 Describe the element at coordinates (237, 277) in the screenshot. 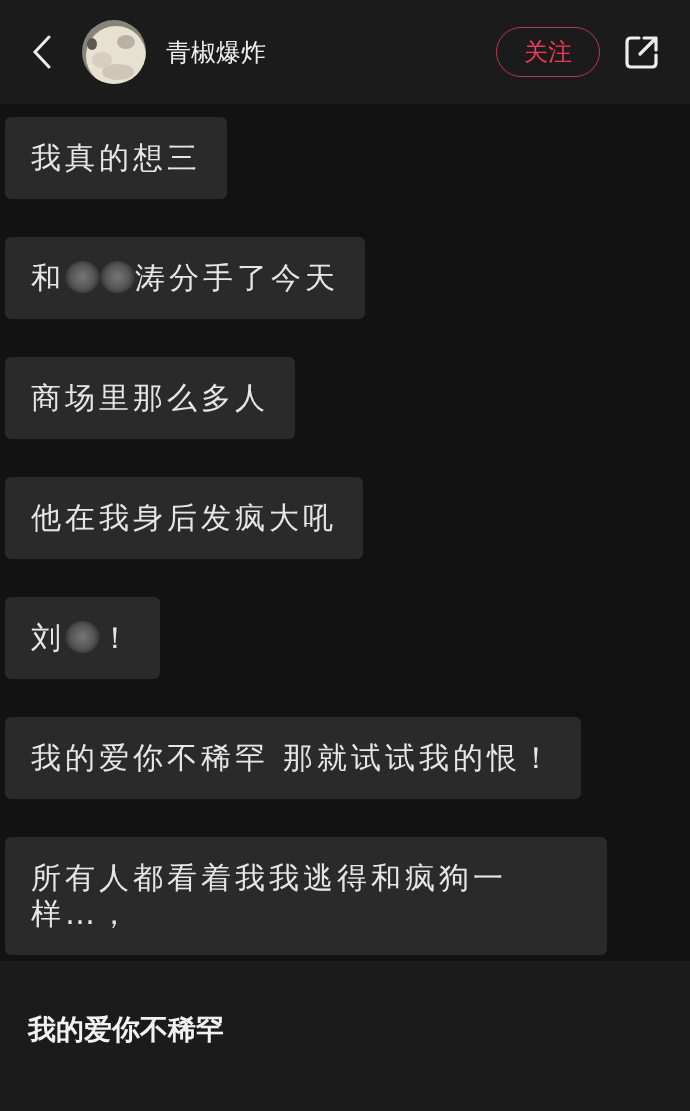

I see `message-text: 涛分手了今天` at that location.